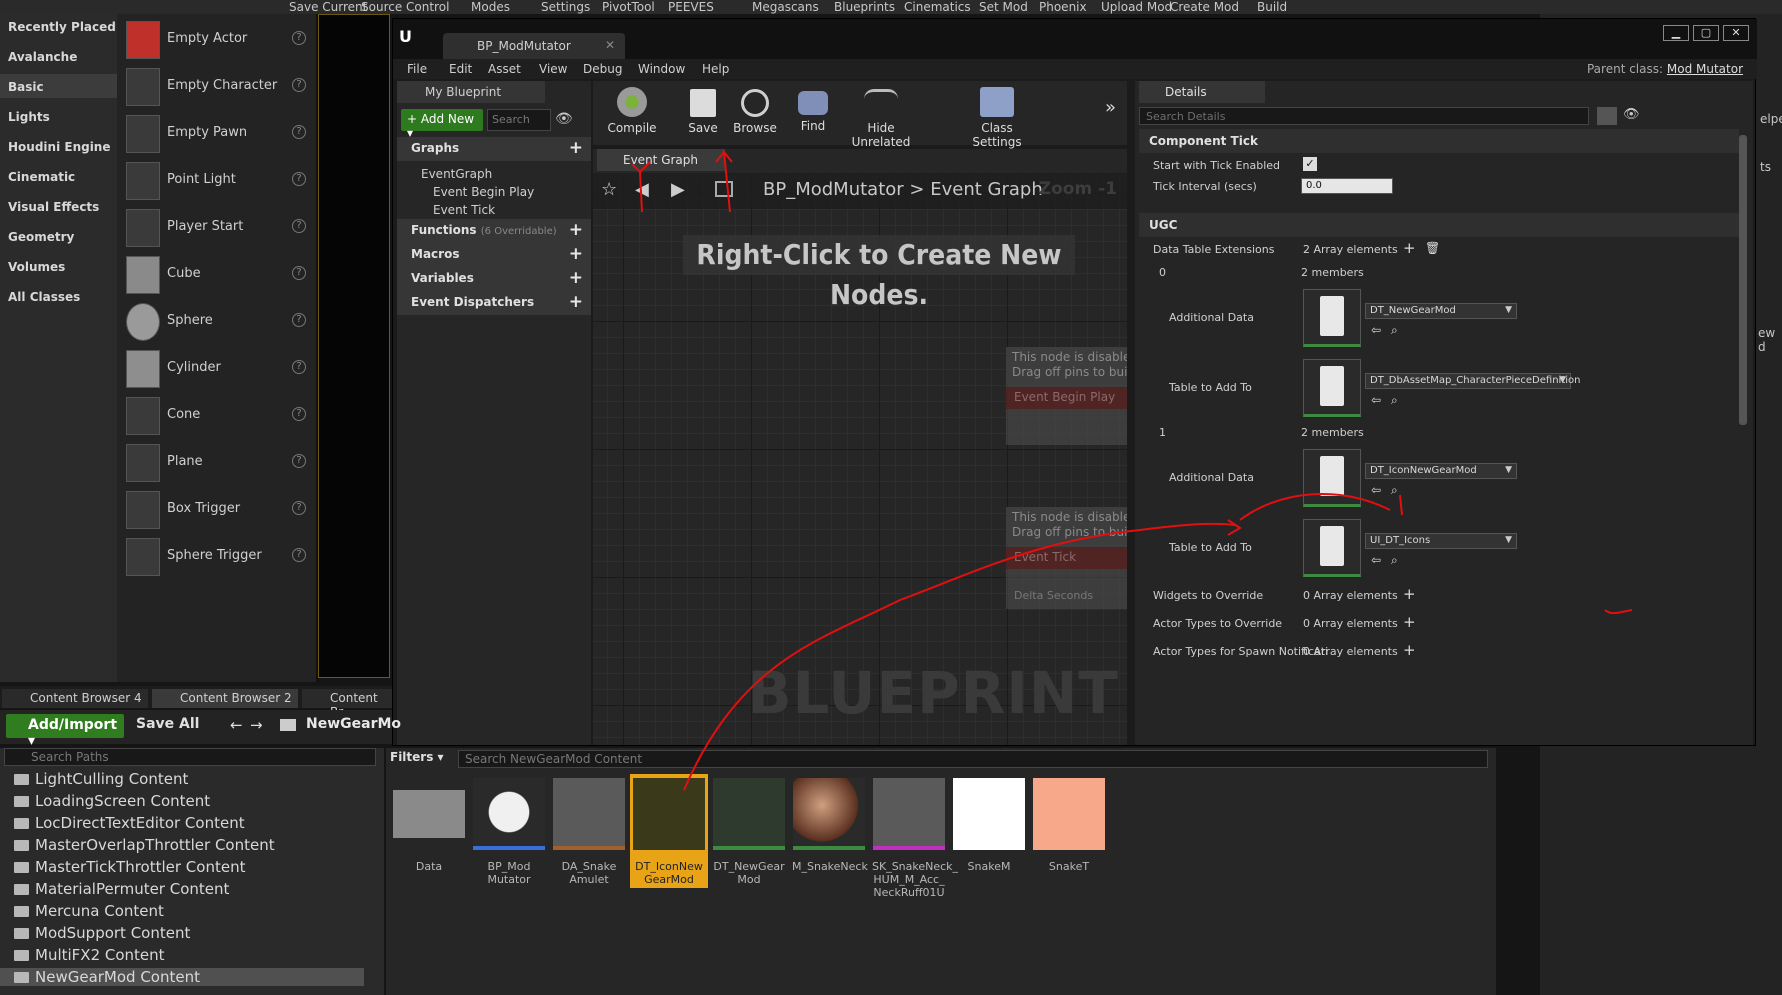 The height and width of the screenshot is (995, 1782). I want to click on my-blueprint-tab: My Blueprint, so click(471, 92).